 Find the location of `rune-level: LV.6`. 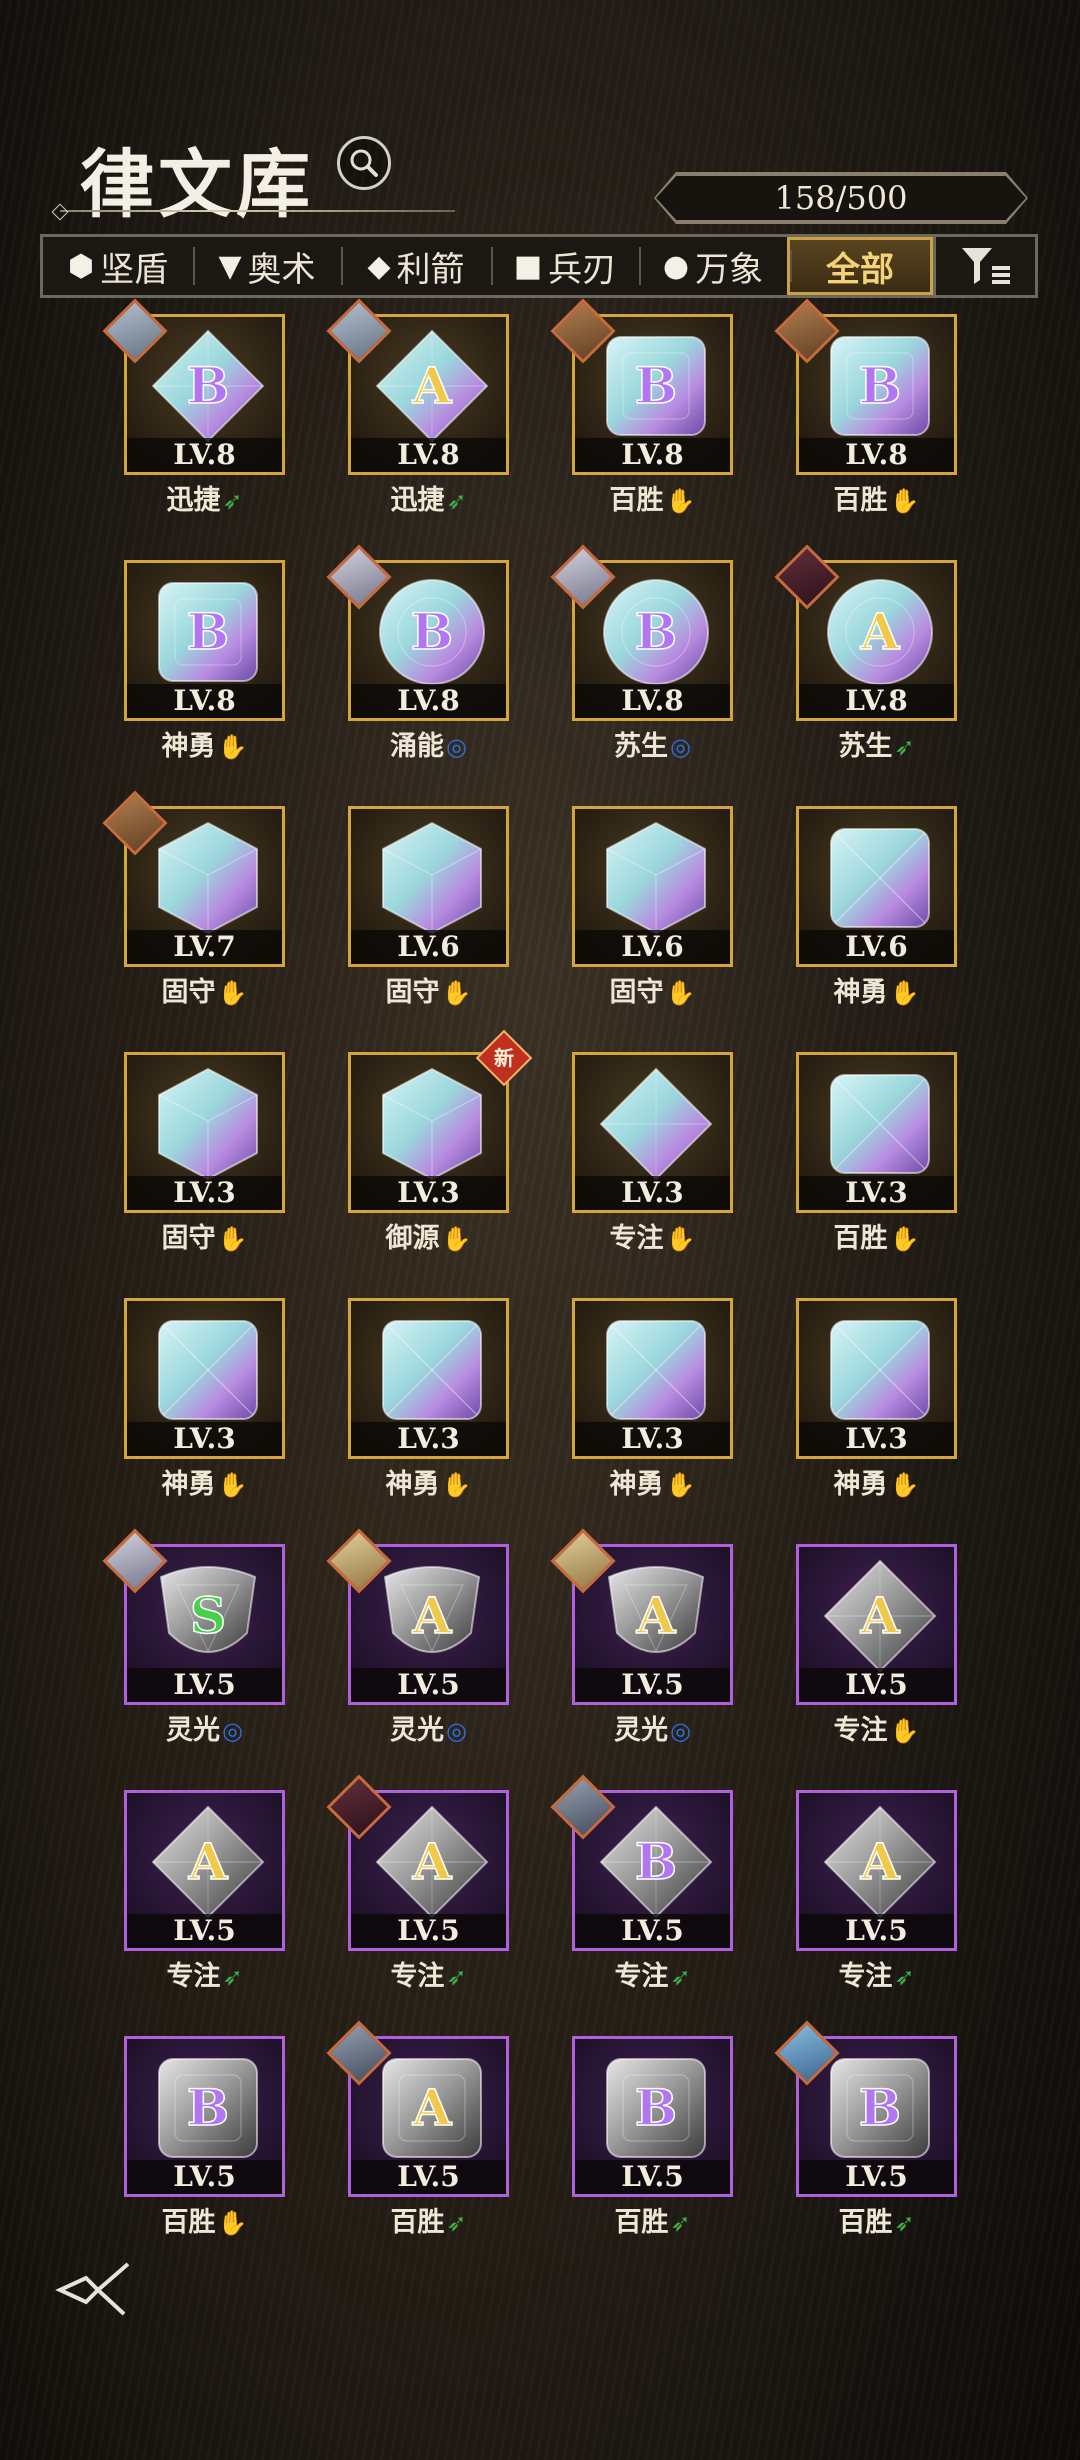

rune-level: LV.6 is located at coordinates (652, 947).